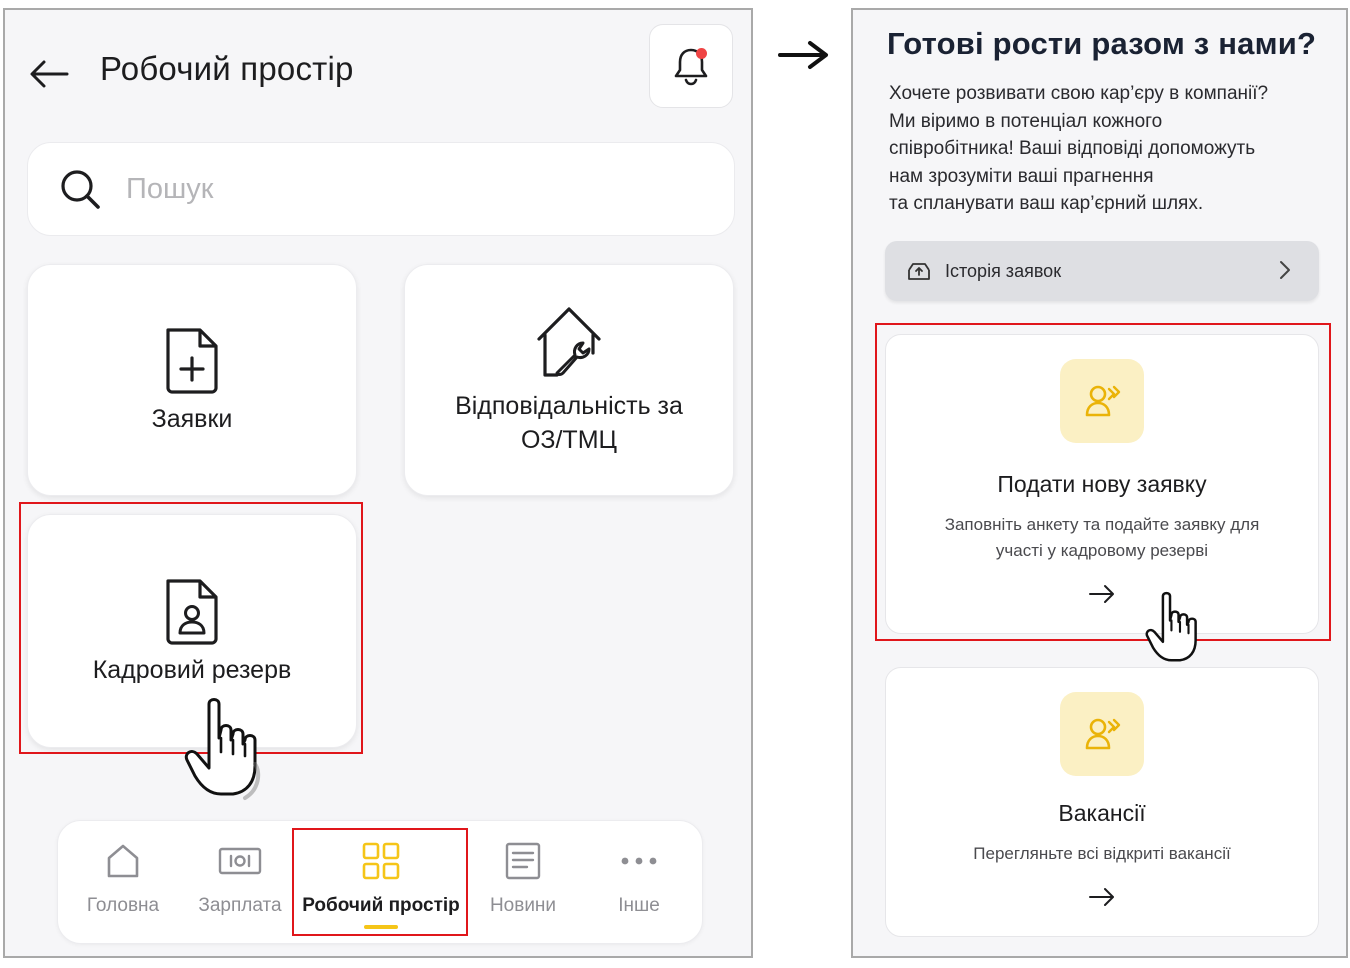 The height and width of the screenshot is (968, 1350). What do you see at coordinates (240, 883) in the screenshot?
I see `nav-item-salary: Зарплата` at bounding box center [240, 883].